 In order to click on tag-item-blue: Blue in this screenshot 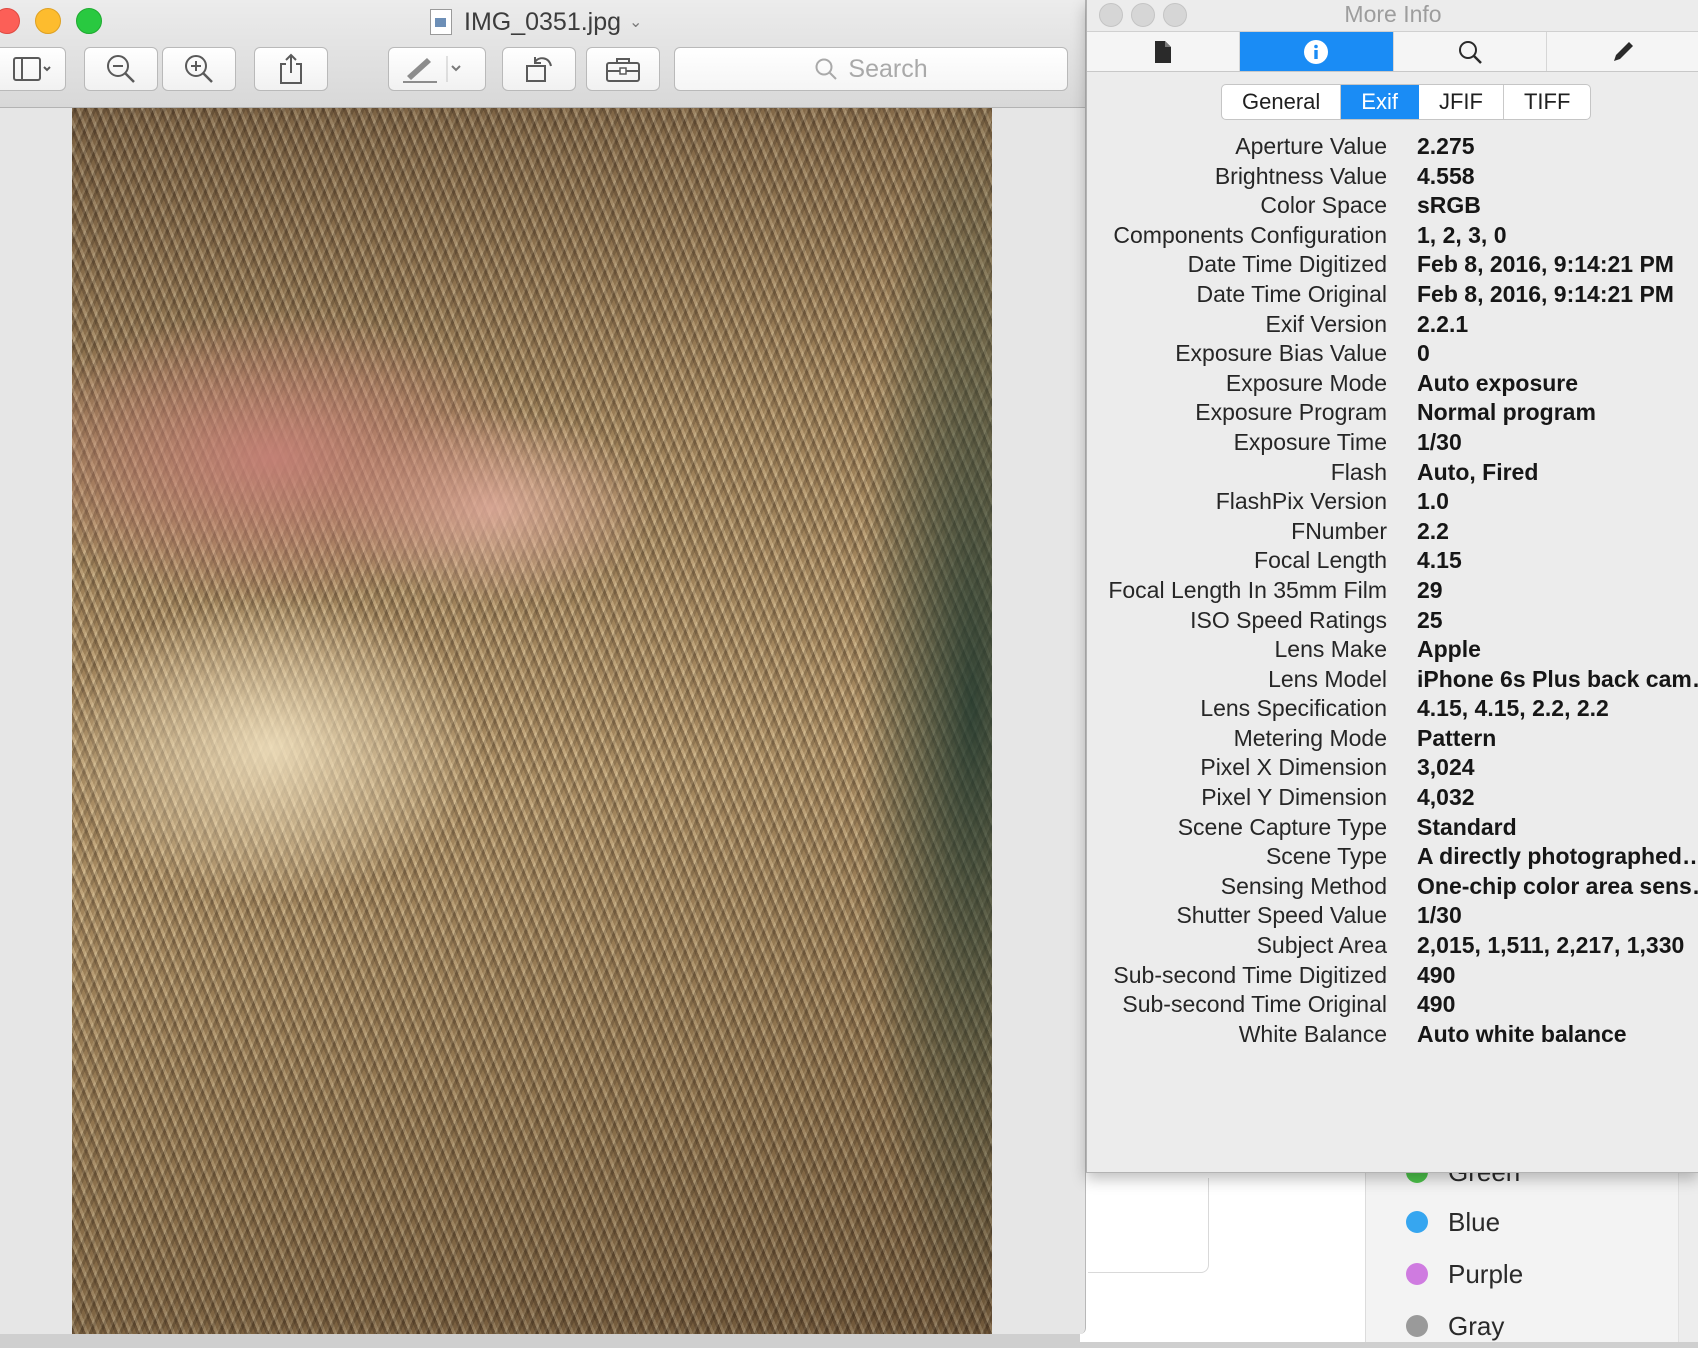, I will do `click(1453, 1222)`.